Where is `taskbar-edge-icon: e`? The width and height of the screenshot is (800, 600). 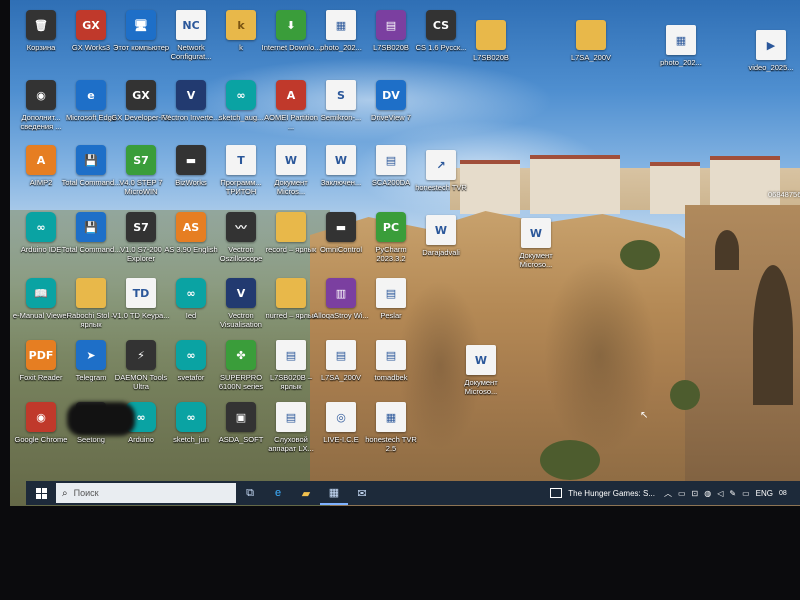 taskbar-edge-icon: e is located at coordinates (278, 493).